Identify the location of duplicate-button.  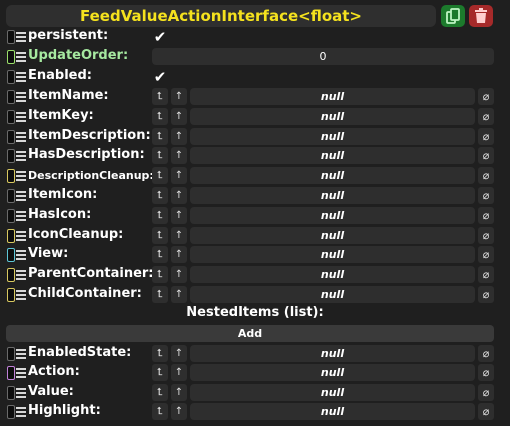
(453, 16).